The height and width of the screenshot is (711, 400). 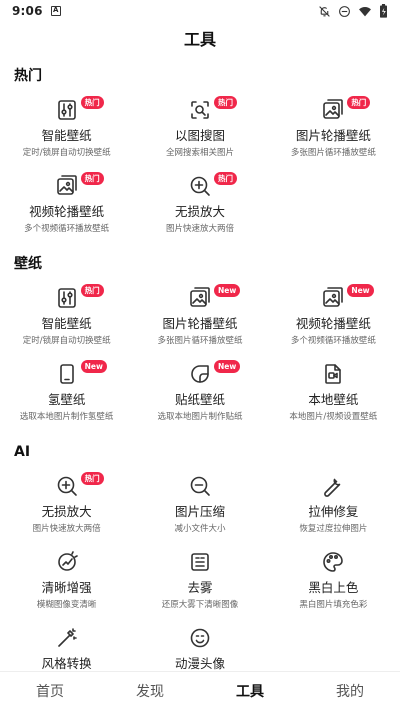 I want to click on tool-name: 风格转换, so click(x=66, y=663).